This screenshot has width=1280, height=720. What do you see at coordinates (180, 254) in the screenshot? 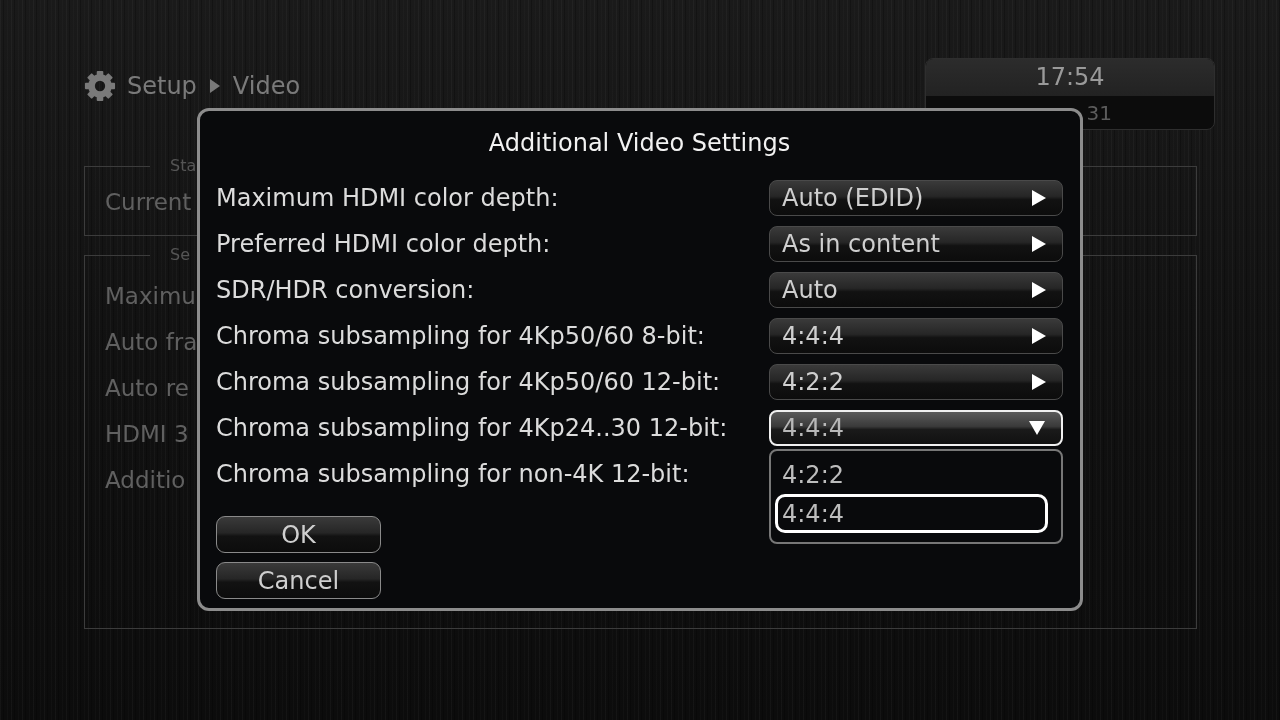
I see `group-legend: Se` at bounding box center [180, 254].